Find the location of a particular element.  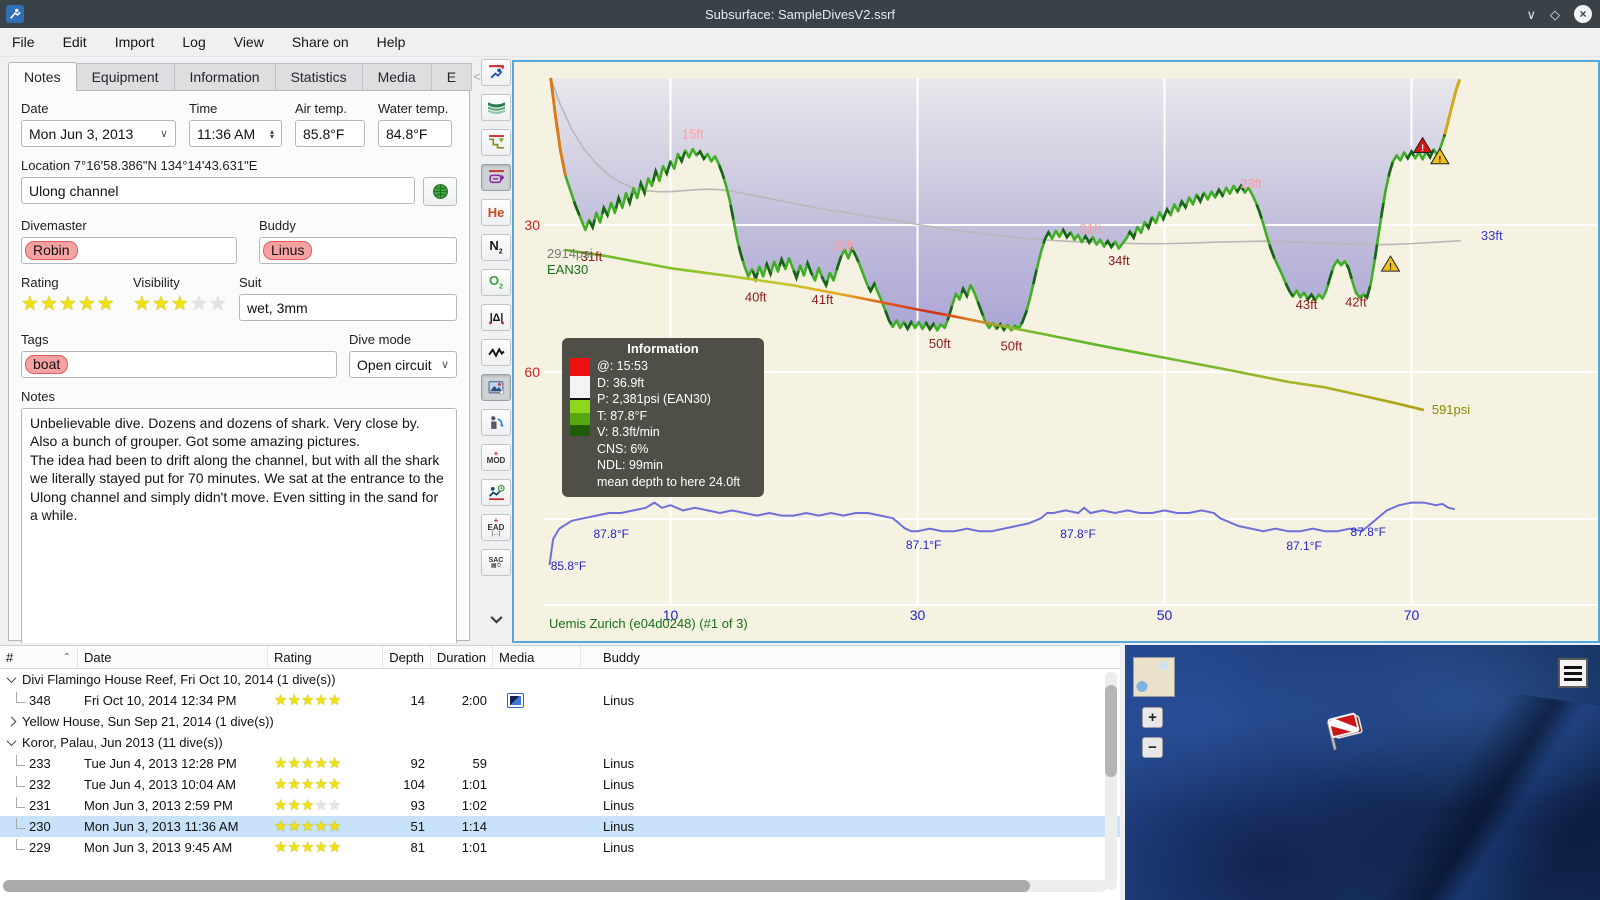

tab-statistics: Statistics is located at coordinates (318, 77).